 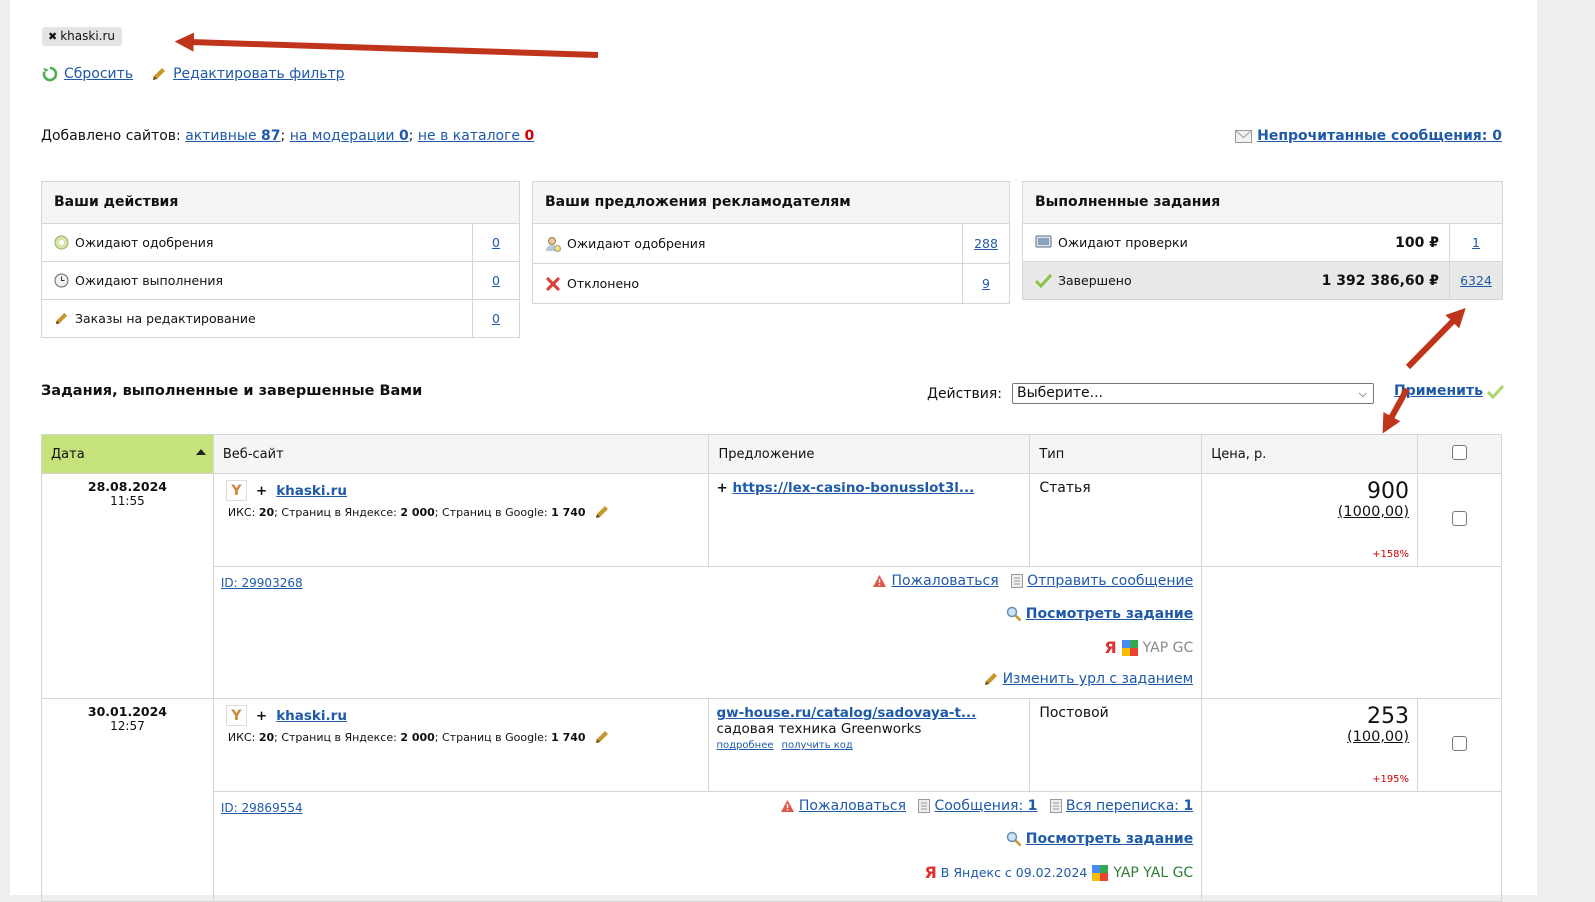 I want to click on price-cell: 253 (100,00) +195%, so click(x=1310, y=745).